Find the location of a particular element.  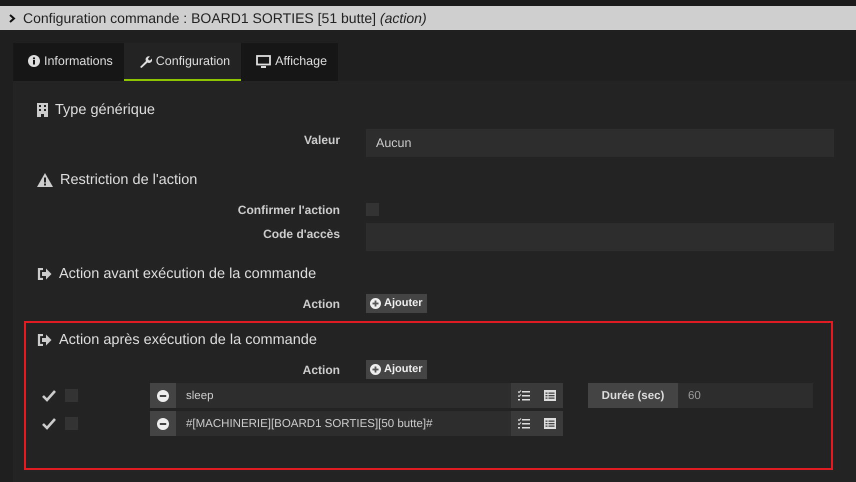

tab: Affichage is located at coordinates (289, 62).